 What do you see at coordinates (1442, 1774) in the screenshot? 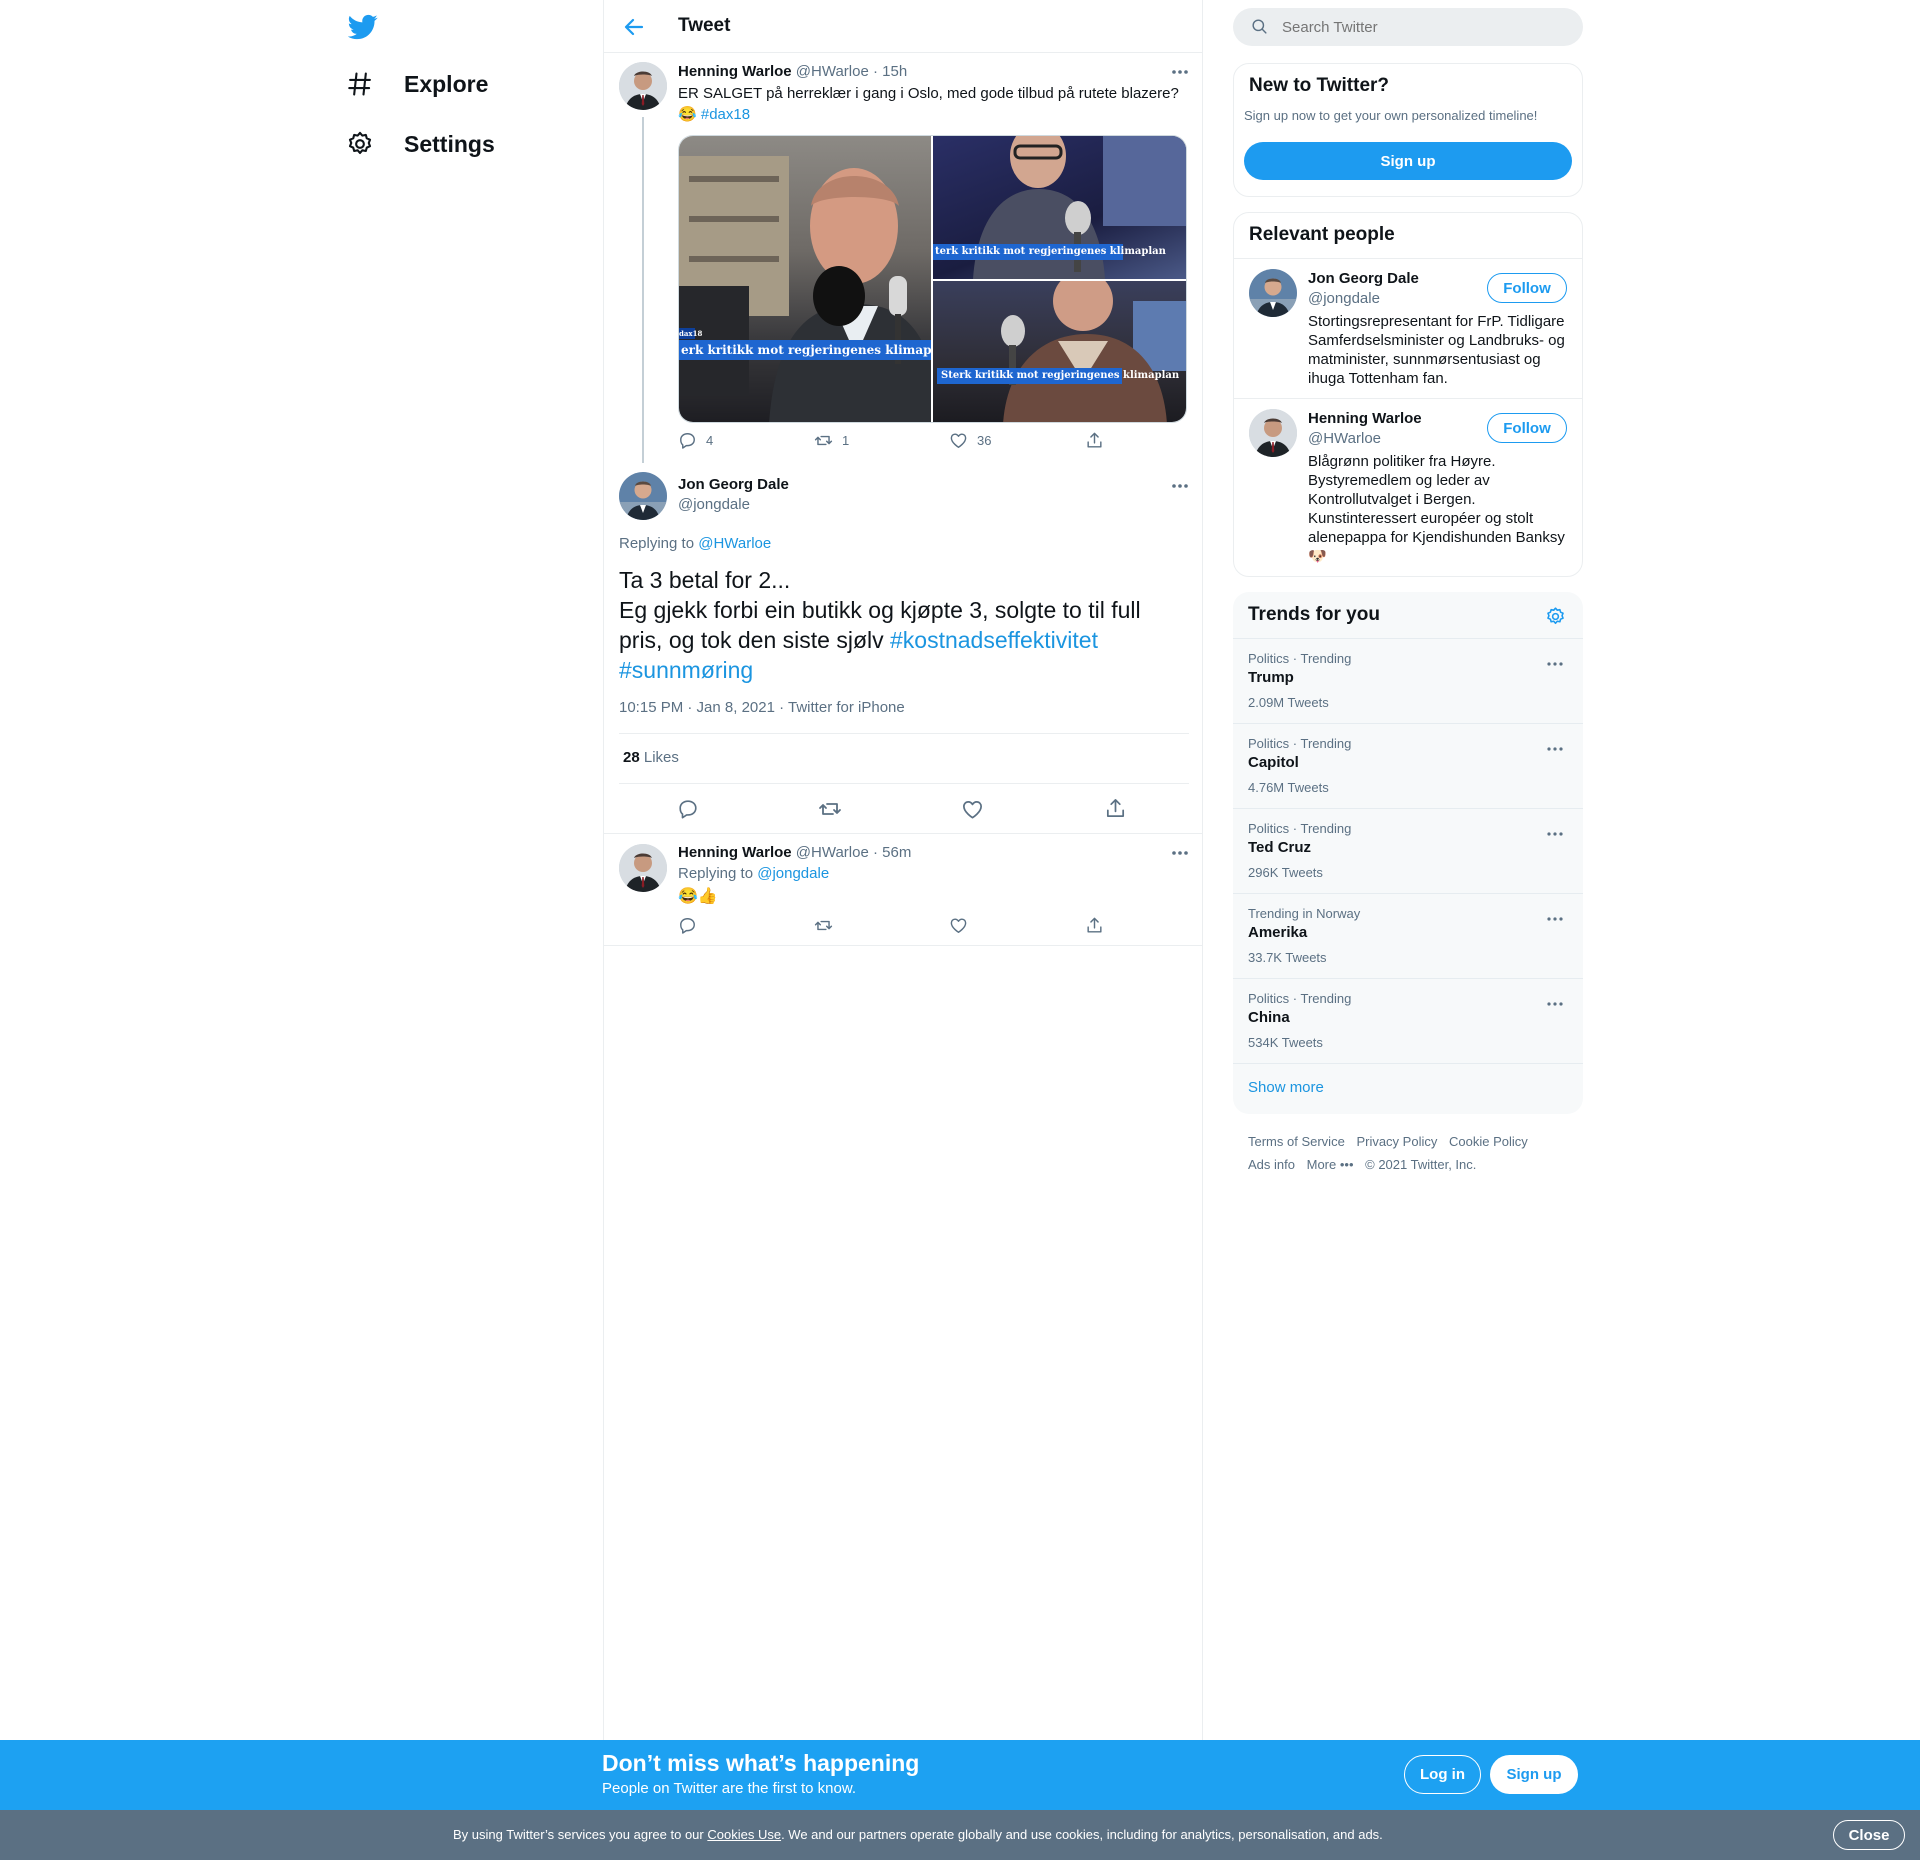
I see `login-button: Log in` at bounding box center [1442, 1774].